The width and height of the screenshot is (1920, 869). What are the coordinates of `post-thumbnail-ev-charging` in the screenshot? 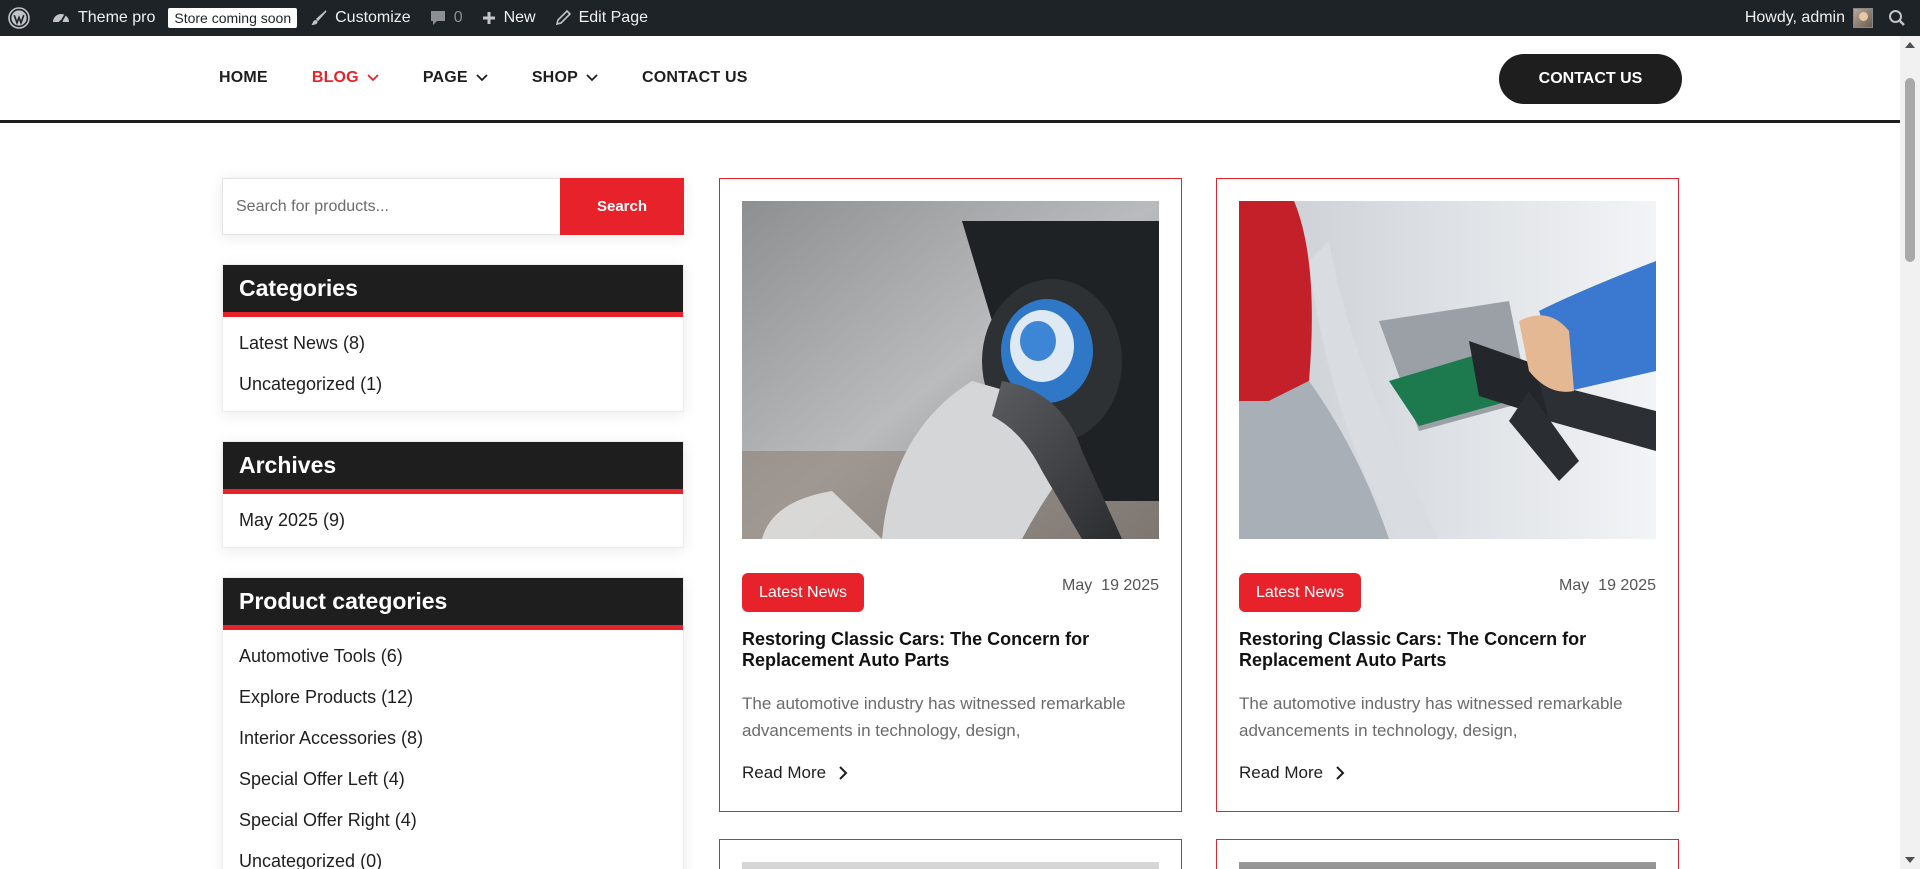 It's located at (950, 370).